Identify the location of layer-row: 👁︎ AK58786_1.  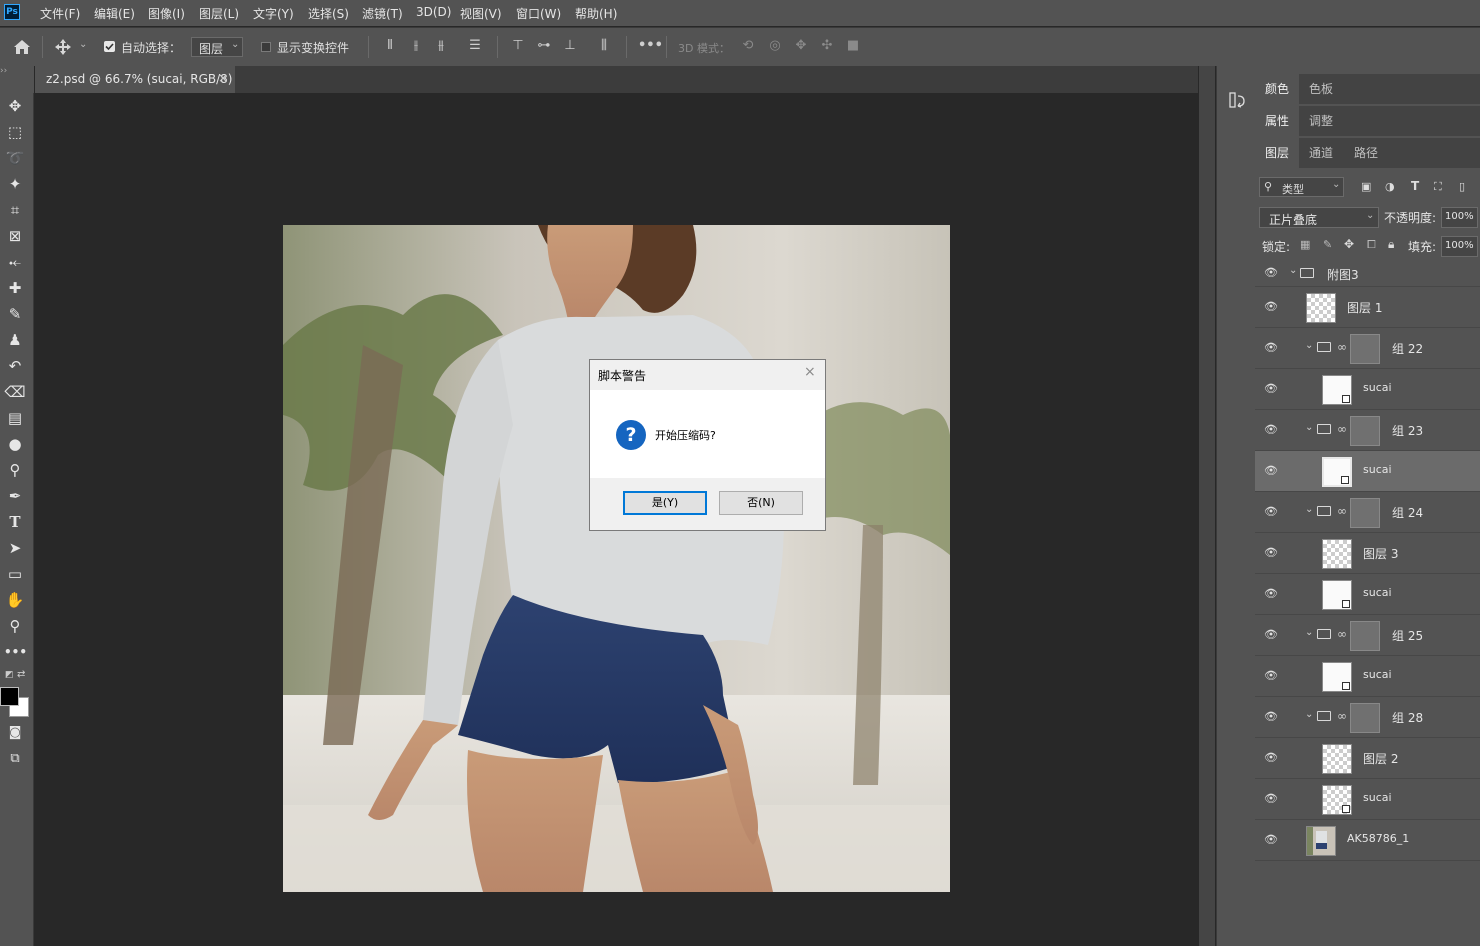
(1367, 840).